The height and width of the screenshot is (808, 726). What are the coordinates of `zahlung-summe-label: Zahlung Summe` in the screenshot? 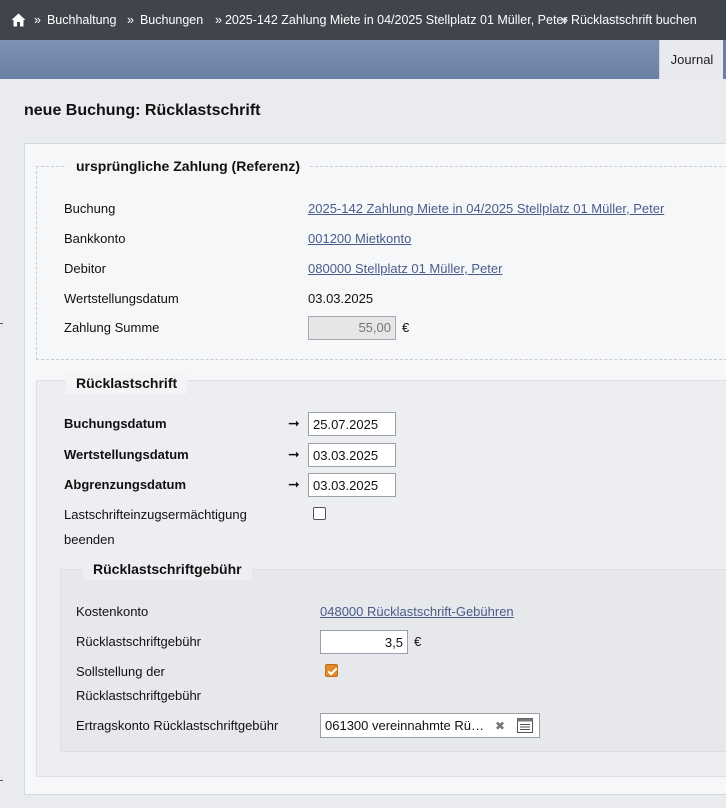 It's located at (112, 327).